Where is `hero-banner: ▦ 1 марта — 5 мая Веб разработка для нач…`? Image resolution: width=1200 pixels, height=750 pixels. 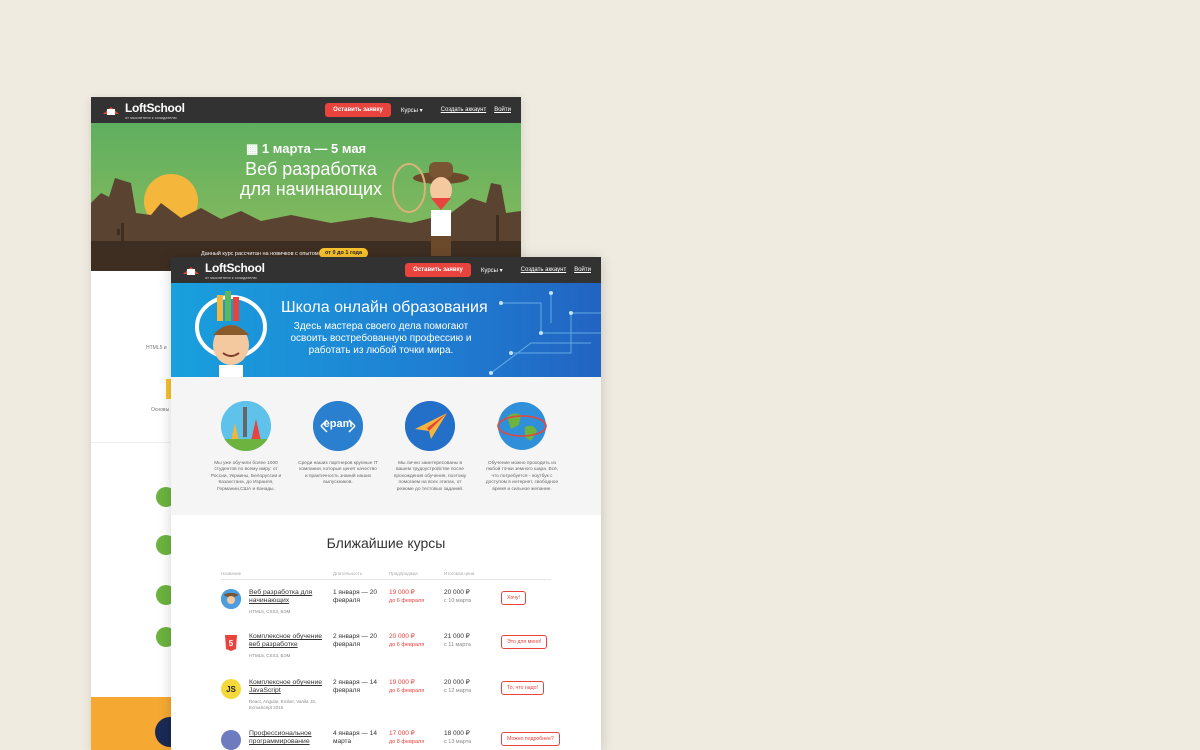
hero-banner: ▦ 1 марта — 5 мая Веб разработка для нач… is located at coordinates (306, 197).